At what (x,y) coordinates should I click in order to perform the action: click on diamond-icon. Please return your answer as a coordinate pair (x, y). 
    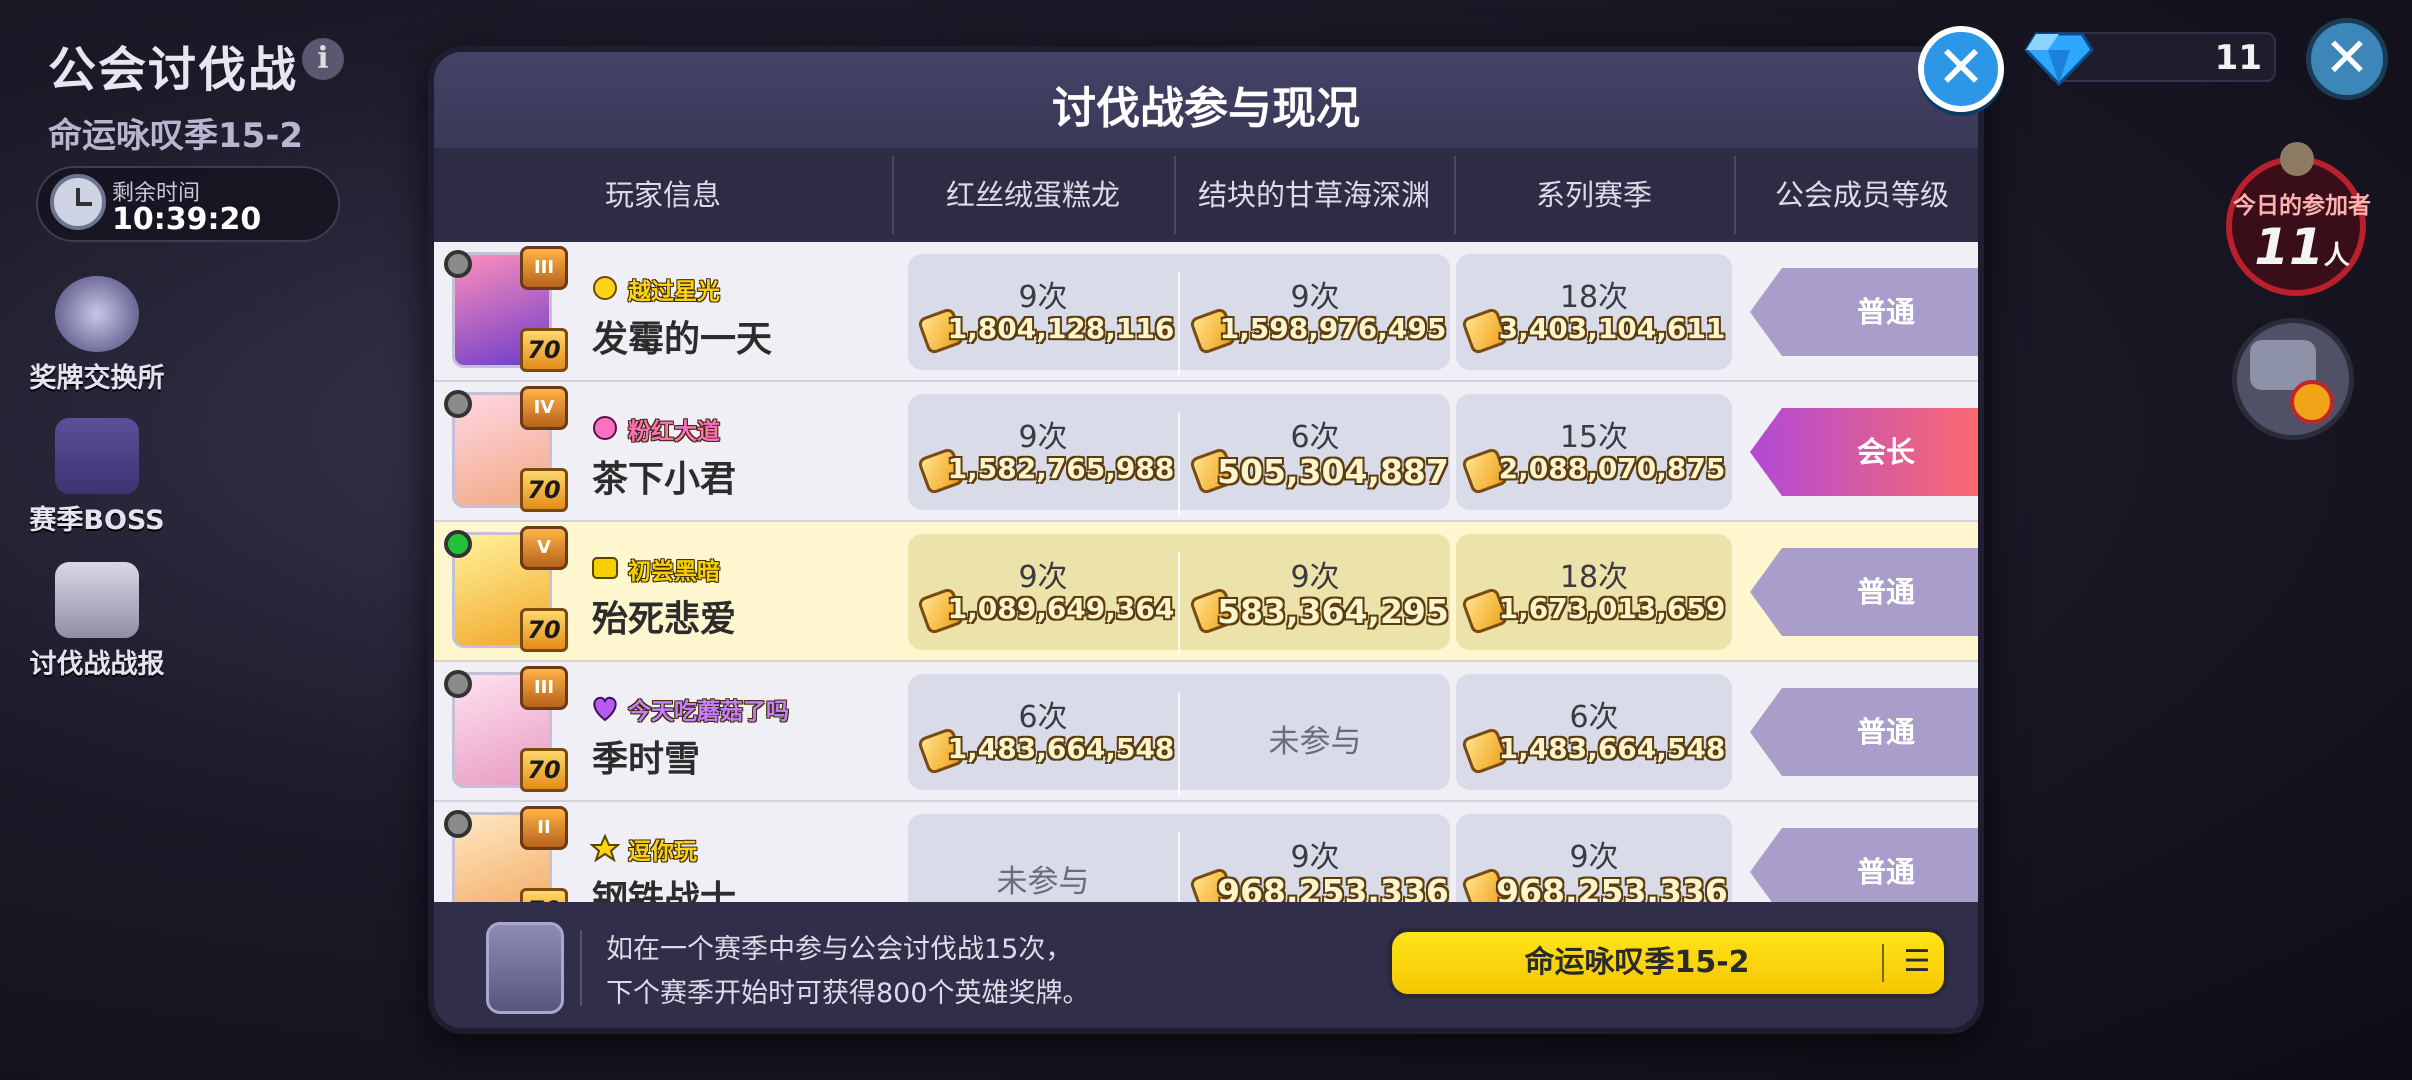
    Looking at the image, I should click on (2059, 59).